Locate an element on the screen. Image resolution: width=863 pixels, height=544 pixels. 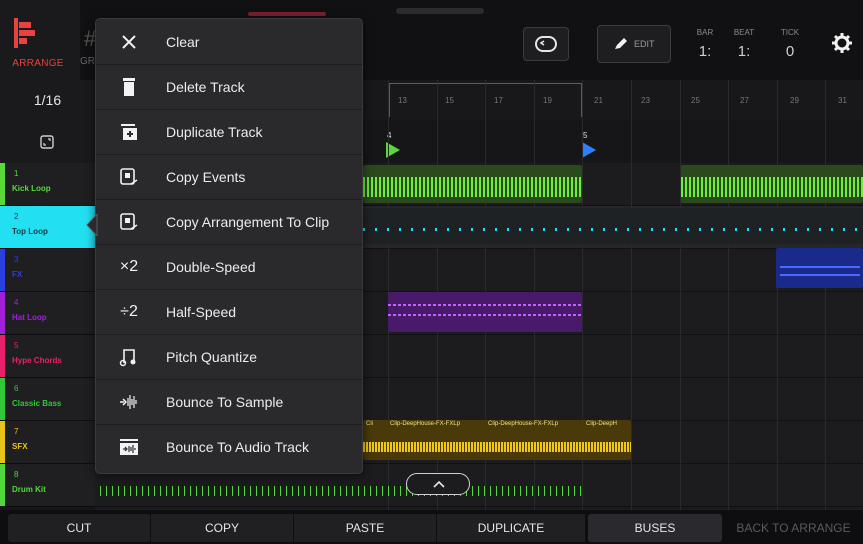
copy-button: COPY is located at coordinates (222, 528).